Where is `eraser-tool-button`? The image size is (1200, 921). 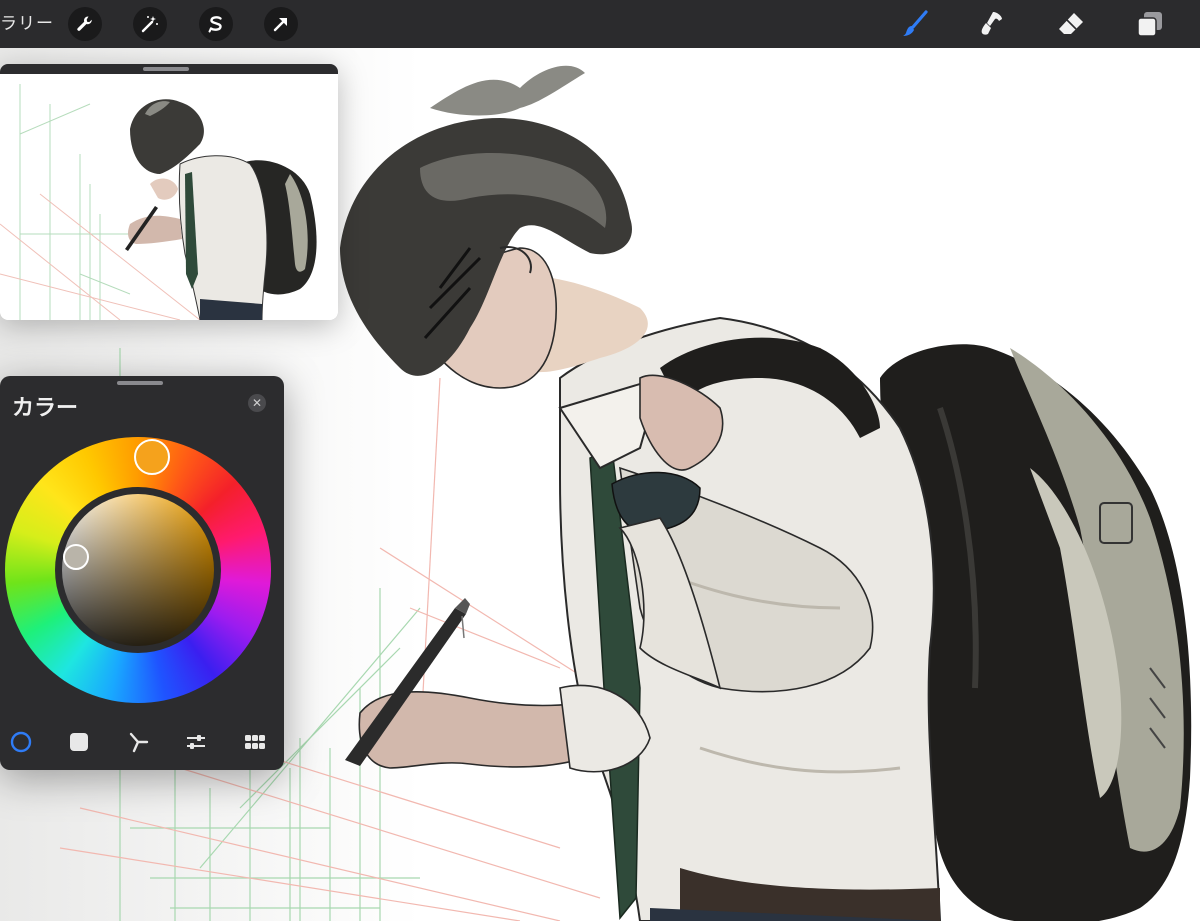 eraser-tool-button is located at coordinates (1071, 24).